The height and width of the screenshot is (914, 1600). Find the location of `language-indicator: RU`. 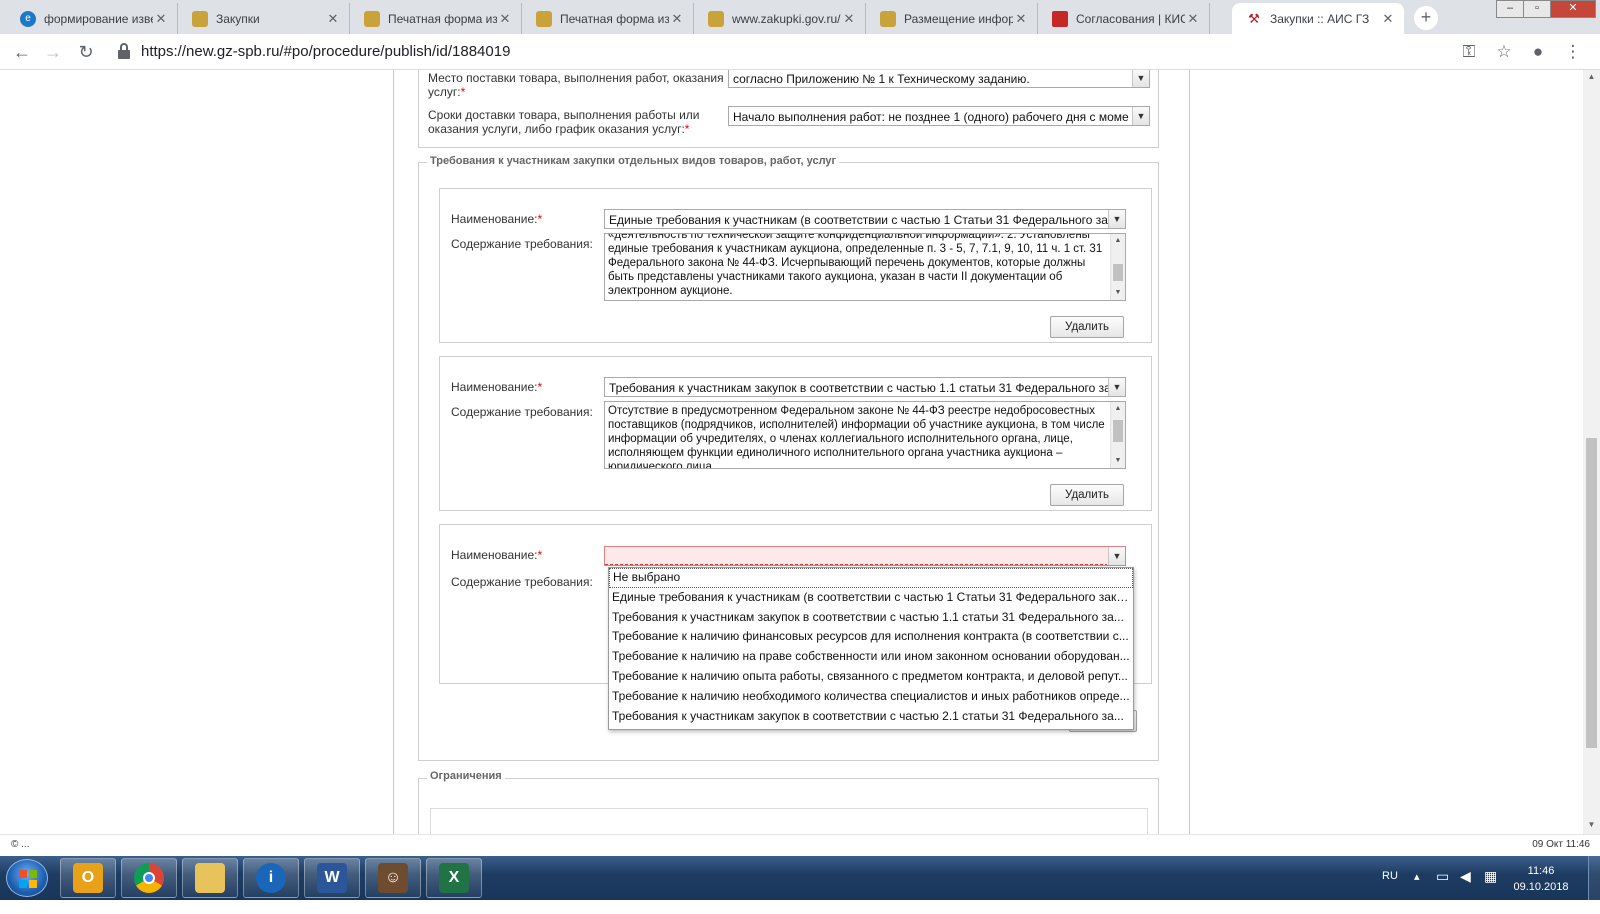

language-indicator: RU is located at coordinates (1390, 892).